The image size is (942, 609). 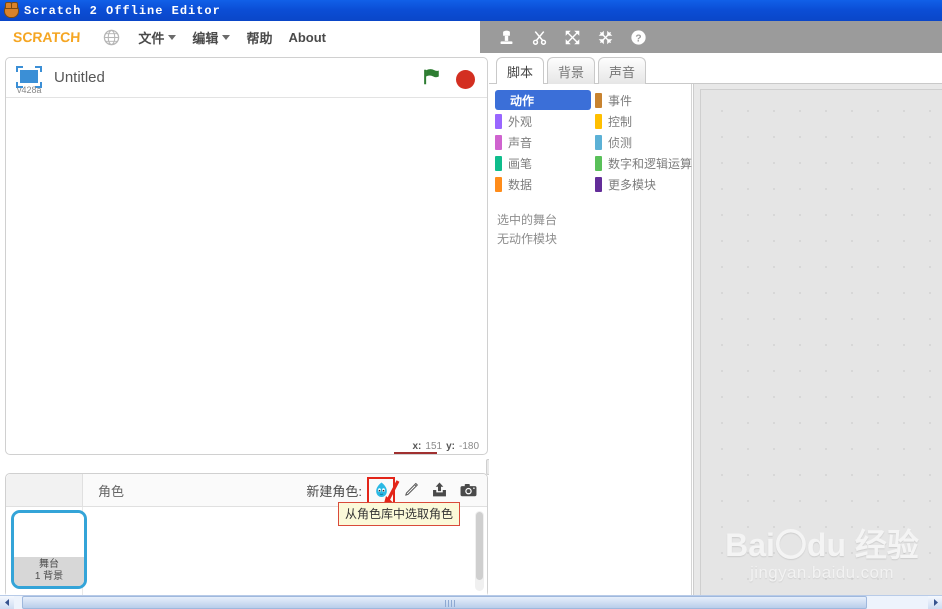 I want to click on category-pen-swatch, so click(x=498, y=163).